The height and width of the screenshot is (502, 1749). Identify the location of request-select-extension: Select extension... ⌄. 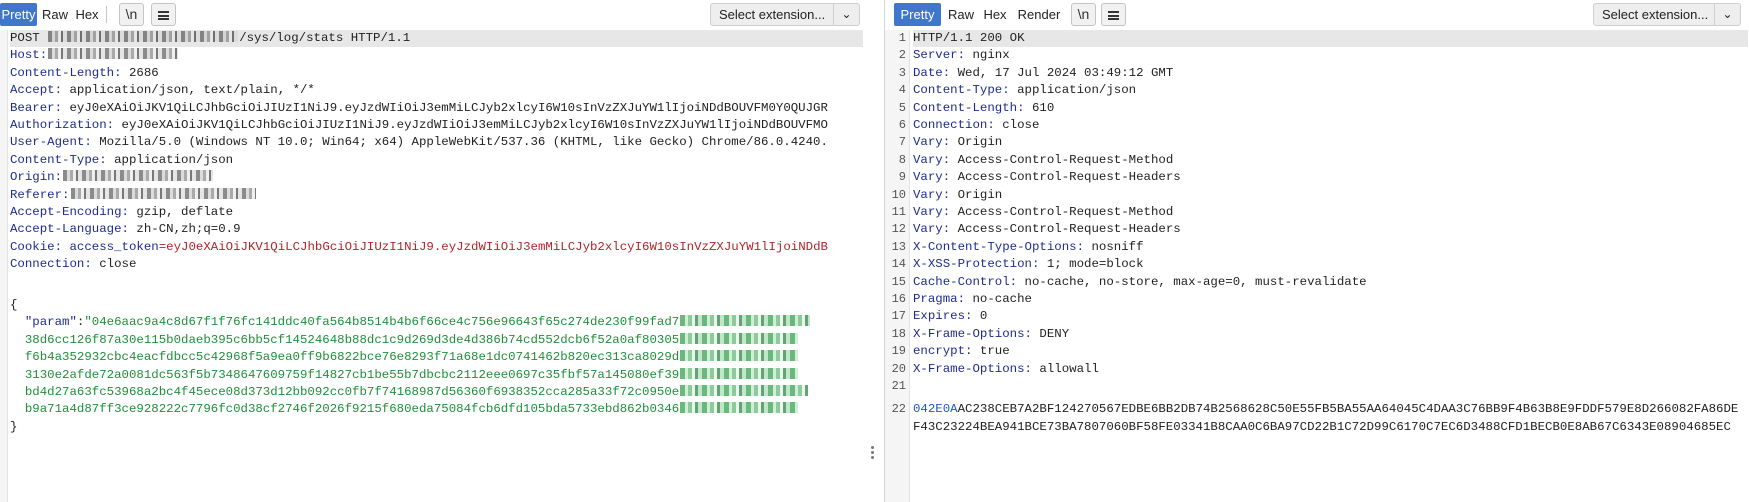
(785, 14).